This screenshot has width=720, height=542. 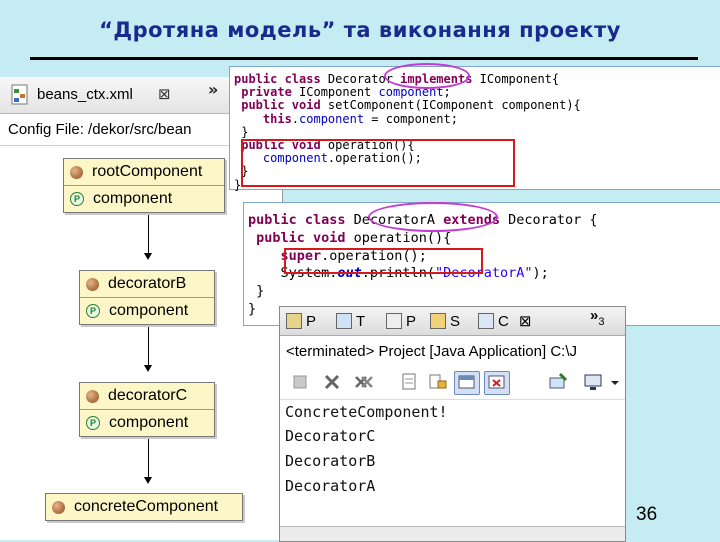 What do you see at coordinates (85, 94) in the screenshot?
I see `editor-tab-beans-ctx: beans_ctx.xml` at bounding box center [85, 94].